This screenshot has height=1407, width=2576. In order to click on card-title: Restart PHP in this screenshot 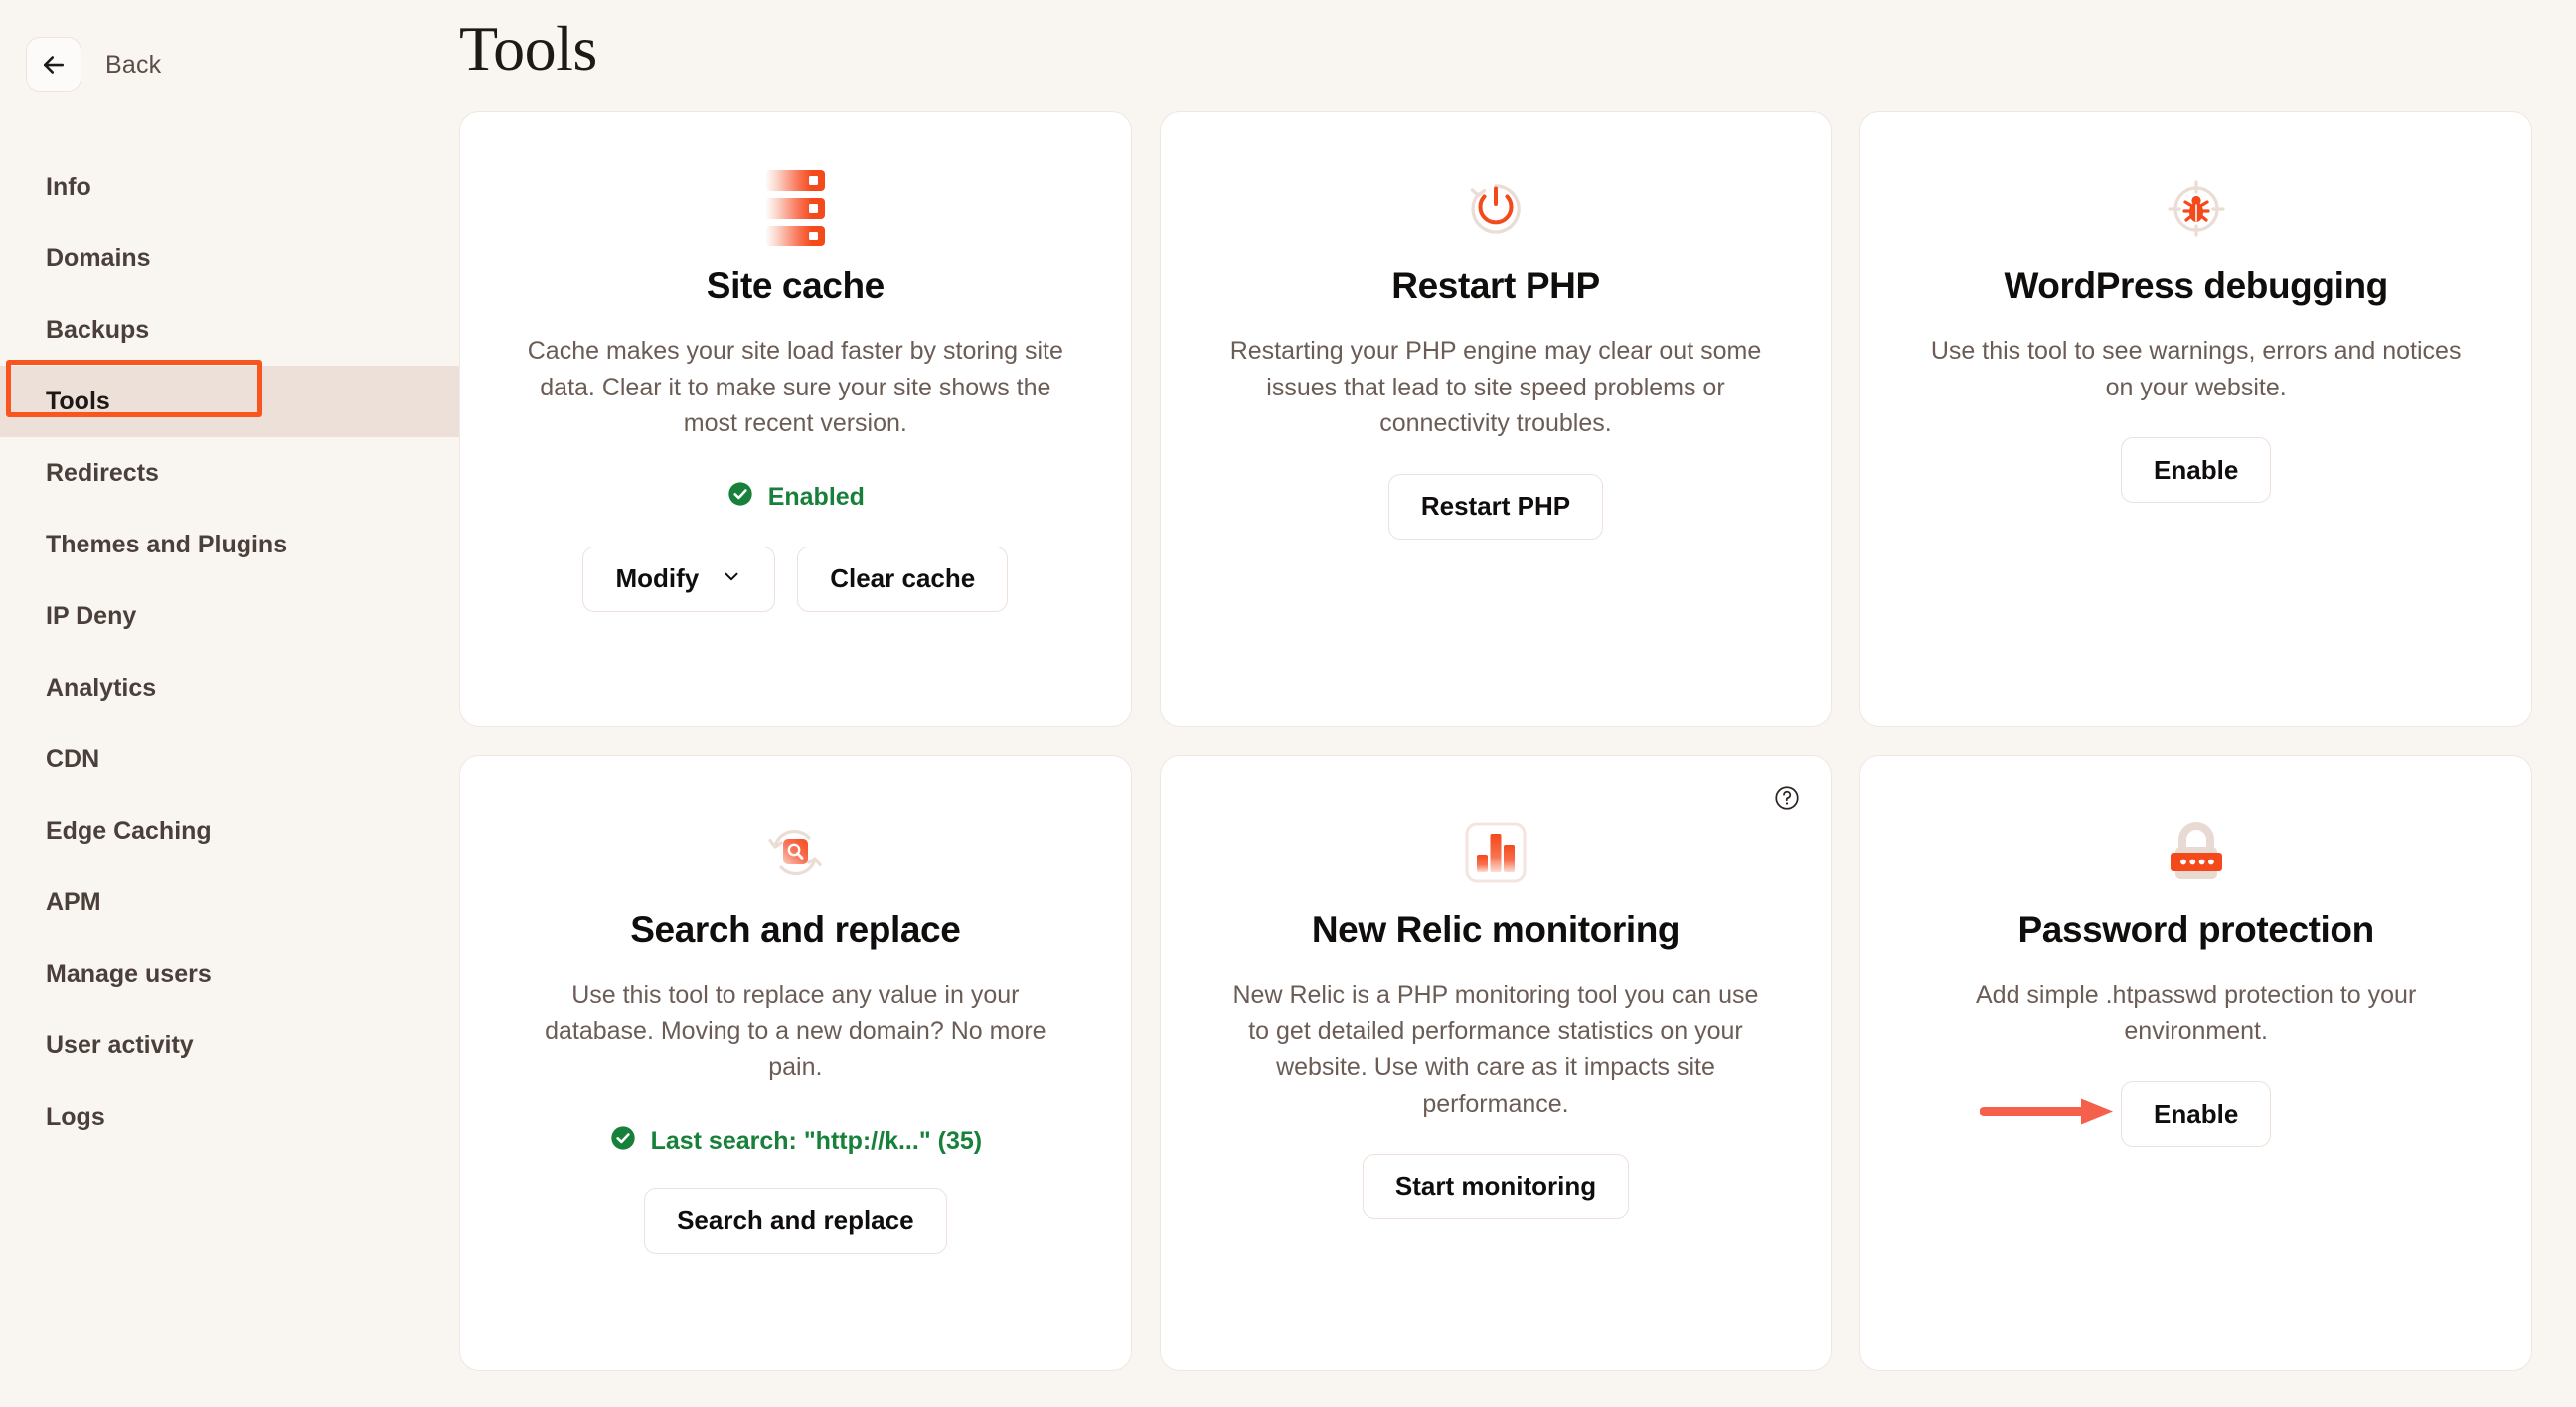, I will do `click(1495, 286)`.